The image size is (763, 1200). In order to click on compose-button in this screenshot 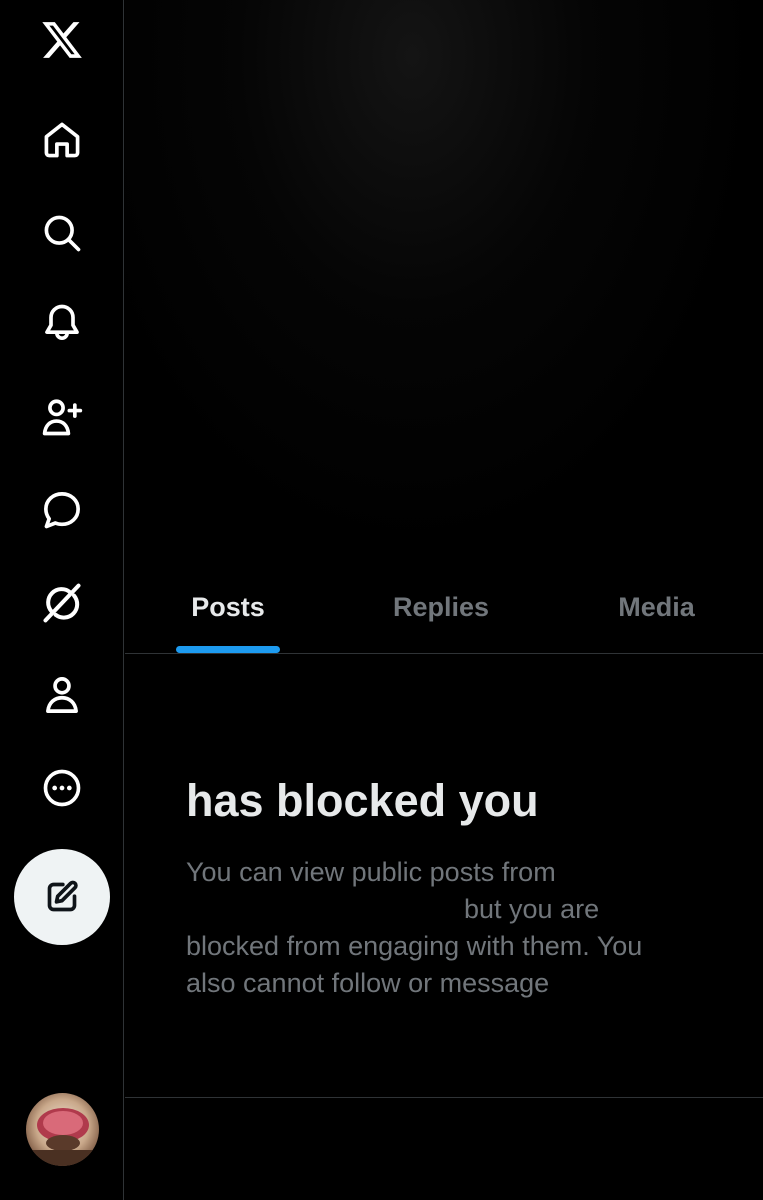, I will do `click(62, 897)`.